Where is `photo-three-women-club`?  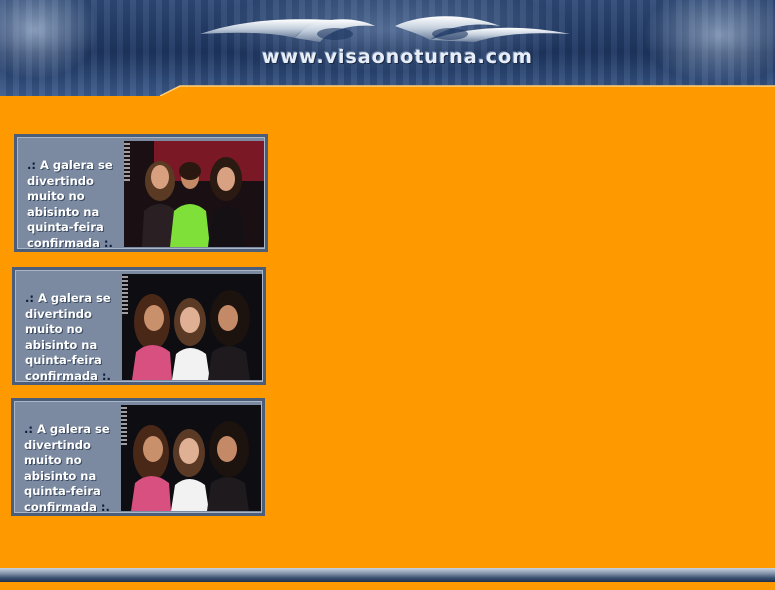
photo-three-women-club is located at coordinates (194, 194).